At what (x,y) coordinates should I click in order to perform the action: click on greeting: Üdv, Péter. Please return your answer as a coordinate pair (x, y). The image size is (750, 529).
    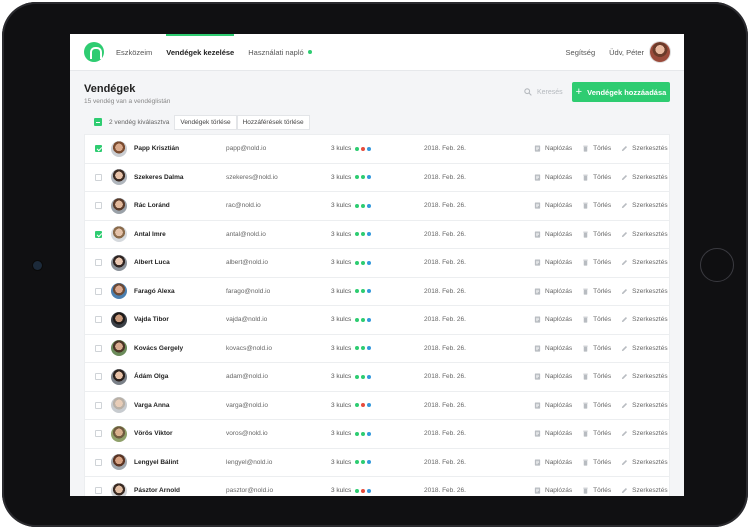
    Looking at the image, I should click on (626, 52).